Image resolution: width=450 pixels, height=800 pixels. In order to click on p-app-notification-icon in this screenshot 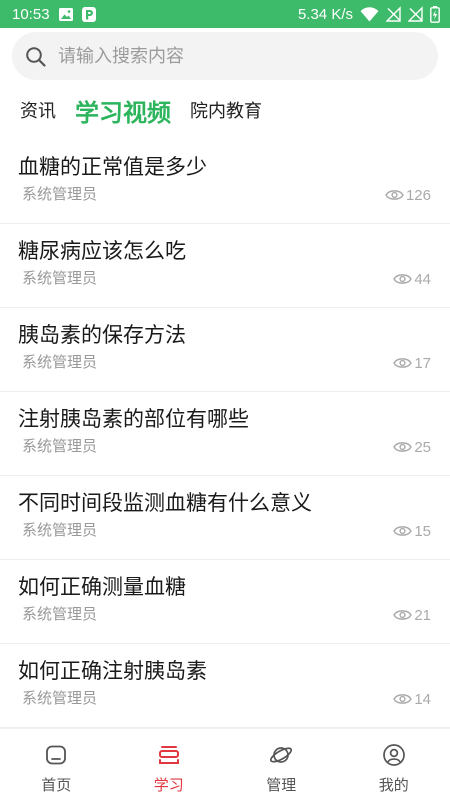, I will do `click(88, 14)`.